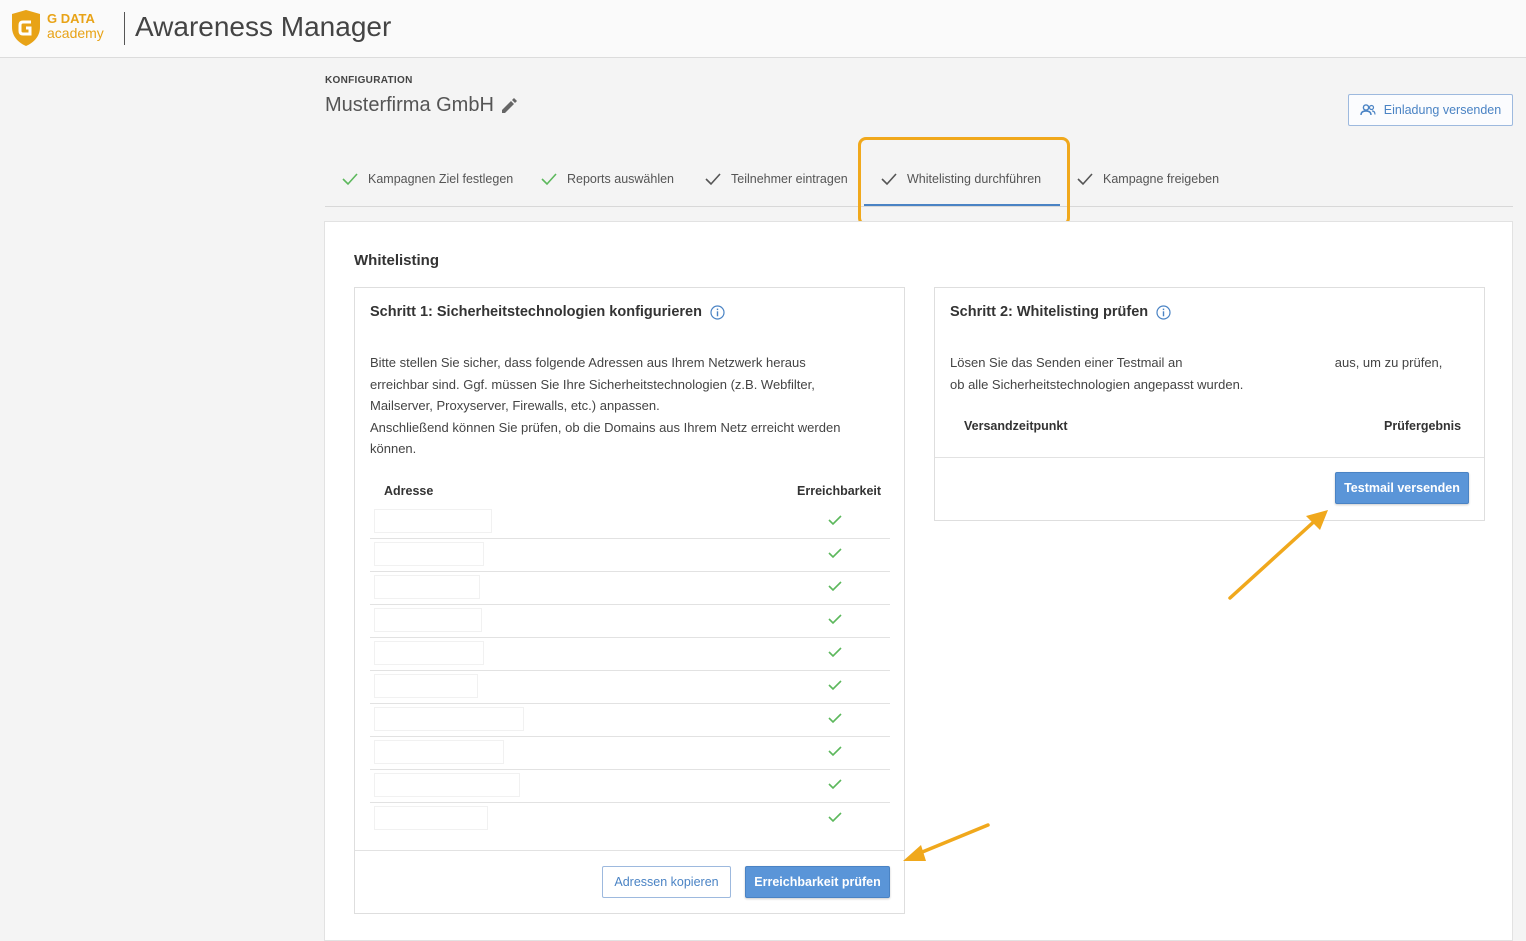 This screenshot has height=941, width=1526. I want to click on company-name: Musterfirma GmbH, so click(409, 105).